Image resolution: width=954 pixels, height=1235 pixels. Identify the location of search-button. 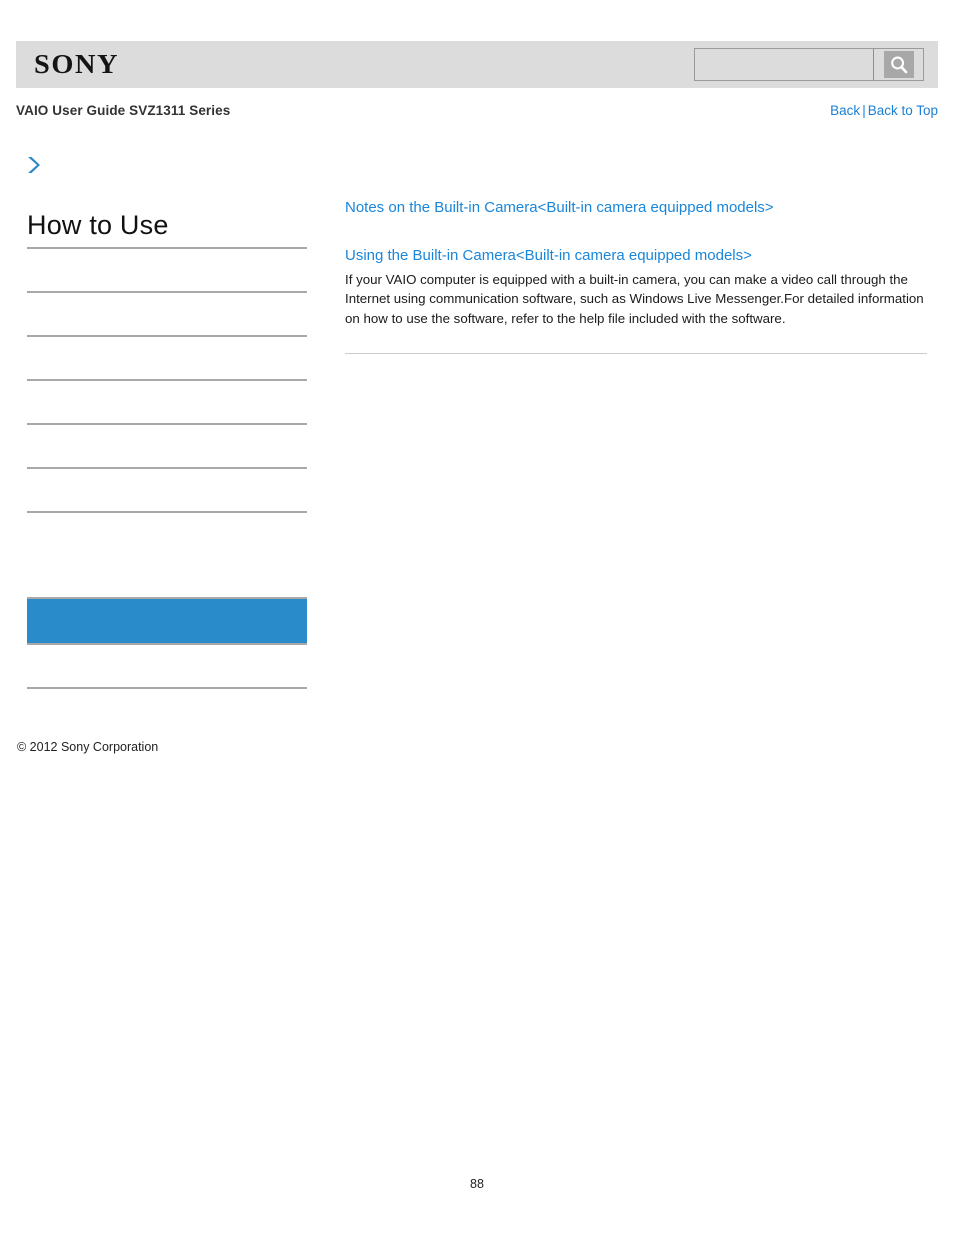
(898, 64).